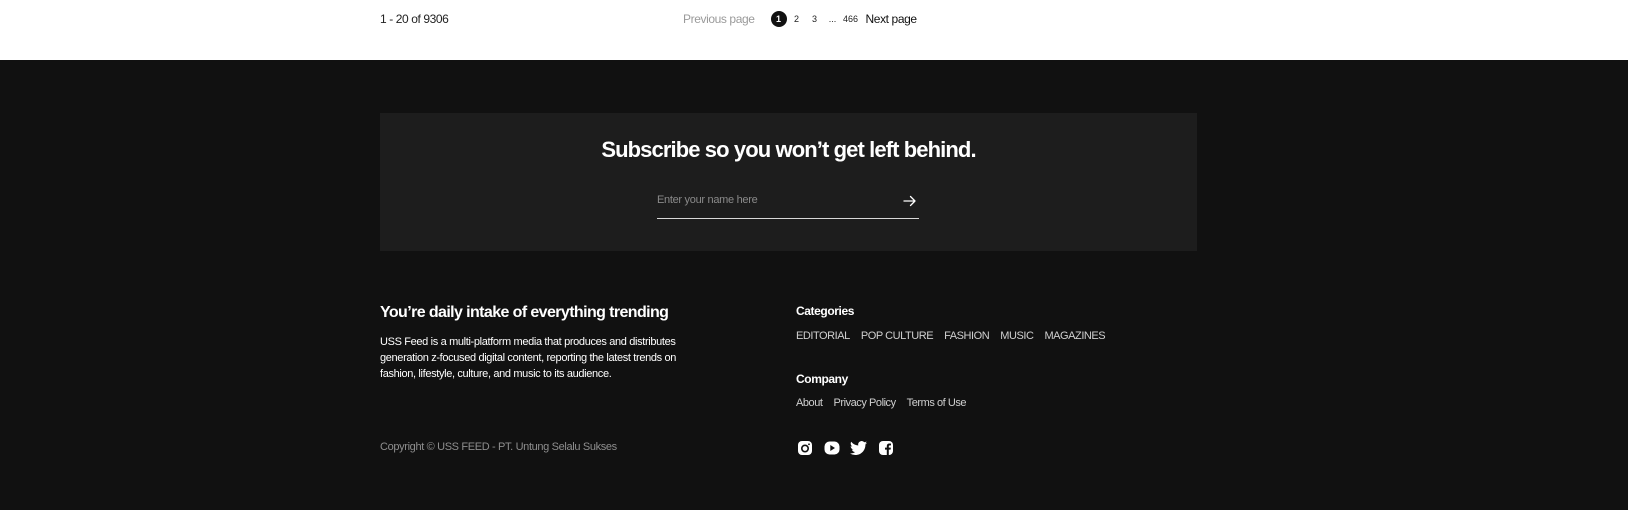 This screenshot has height=510, width=1628. Describe the element at coordinates (1017, 336) in the screenshot. I see `category-link-music: MUSIC` at that location.